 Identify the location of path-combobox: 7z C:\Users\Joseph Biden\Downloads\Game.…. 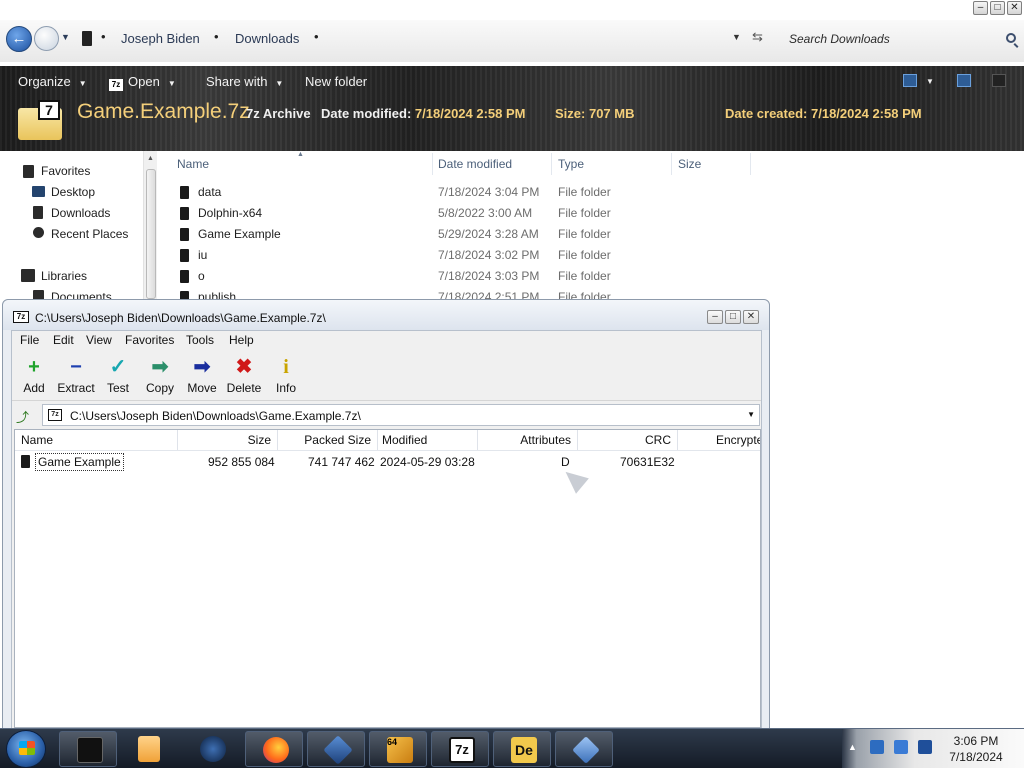
(401, 415).